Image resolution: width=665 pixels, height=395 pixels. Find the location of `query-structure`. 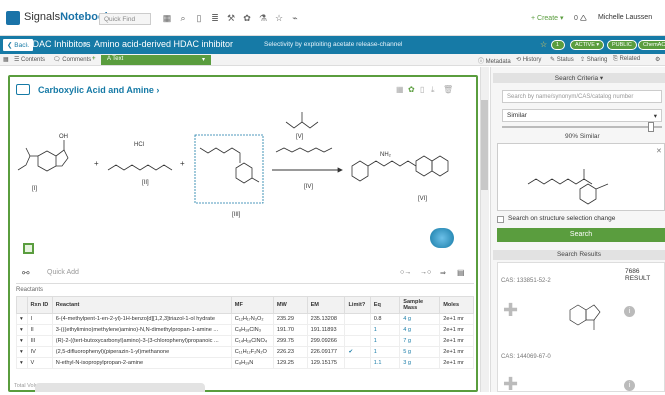

query-structure is located at coordinates (581, 177).